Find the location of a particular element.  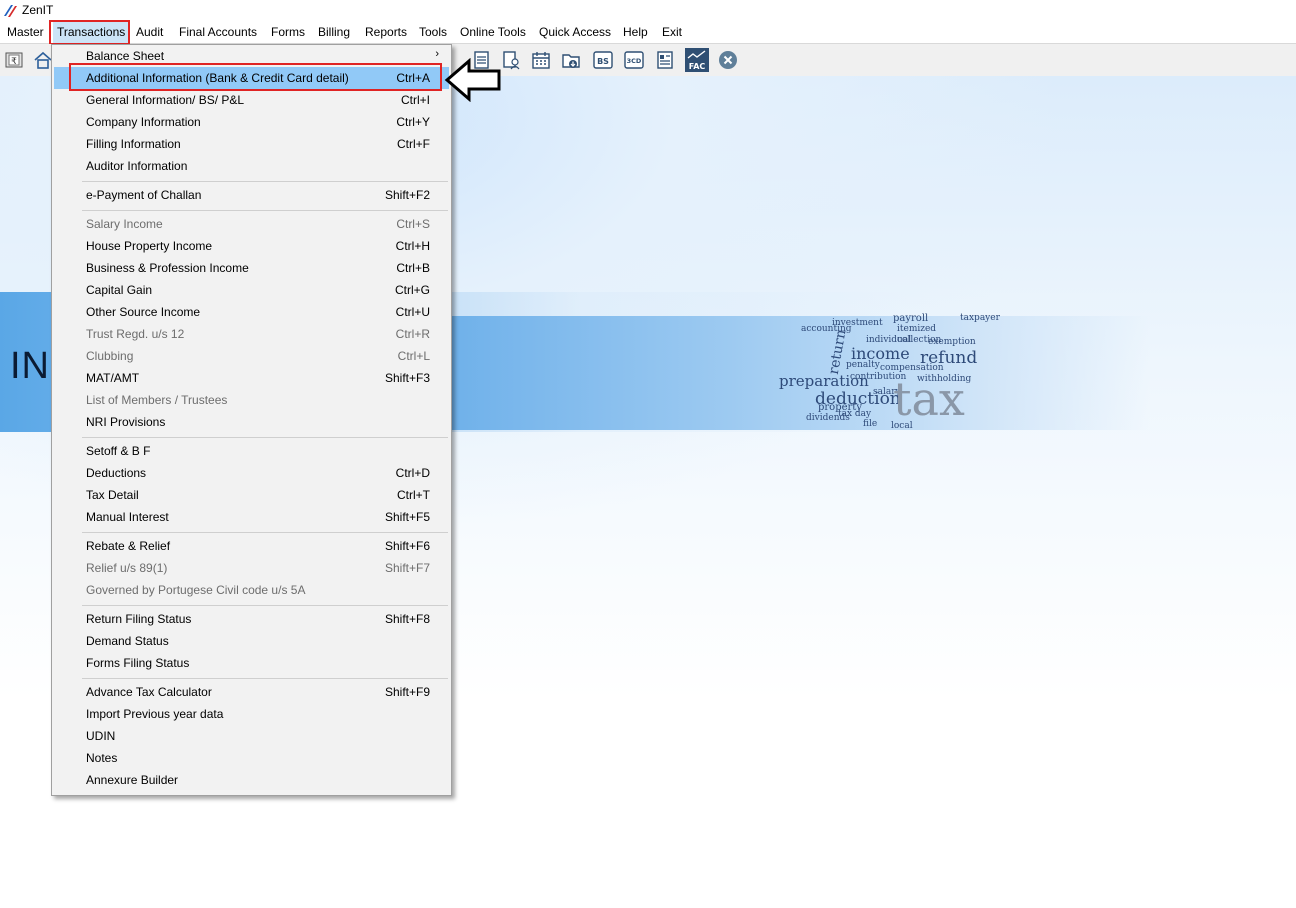

close-circle-icon is located at coordinates (728, 60).